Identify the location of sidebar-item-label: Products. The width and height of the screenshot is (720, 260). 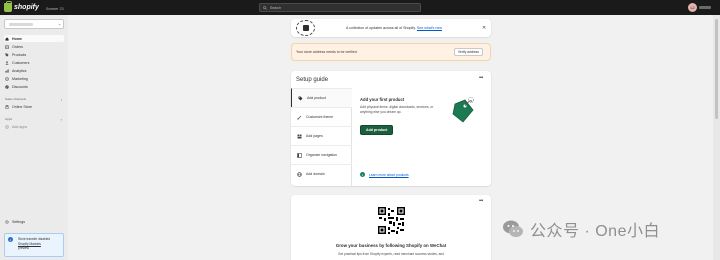
(19, 54).